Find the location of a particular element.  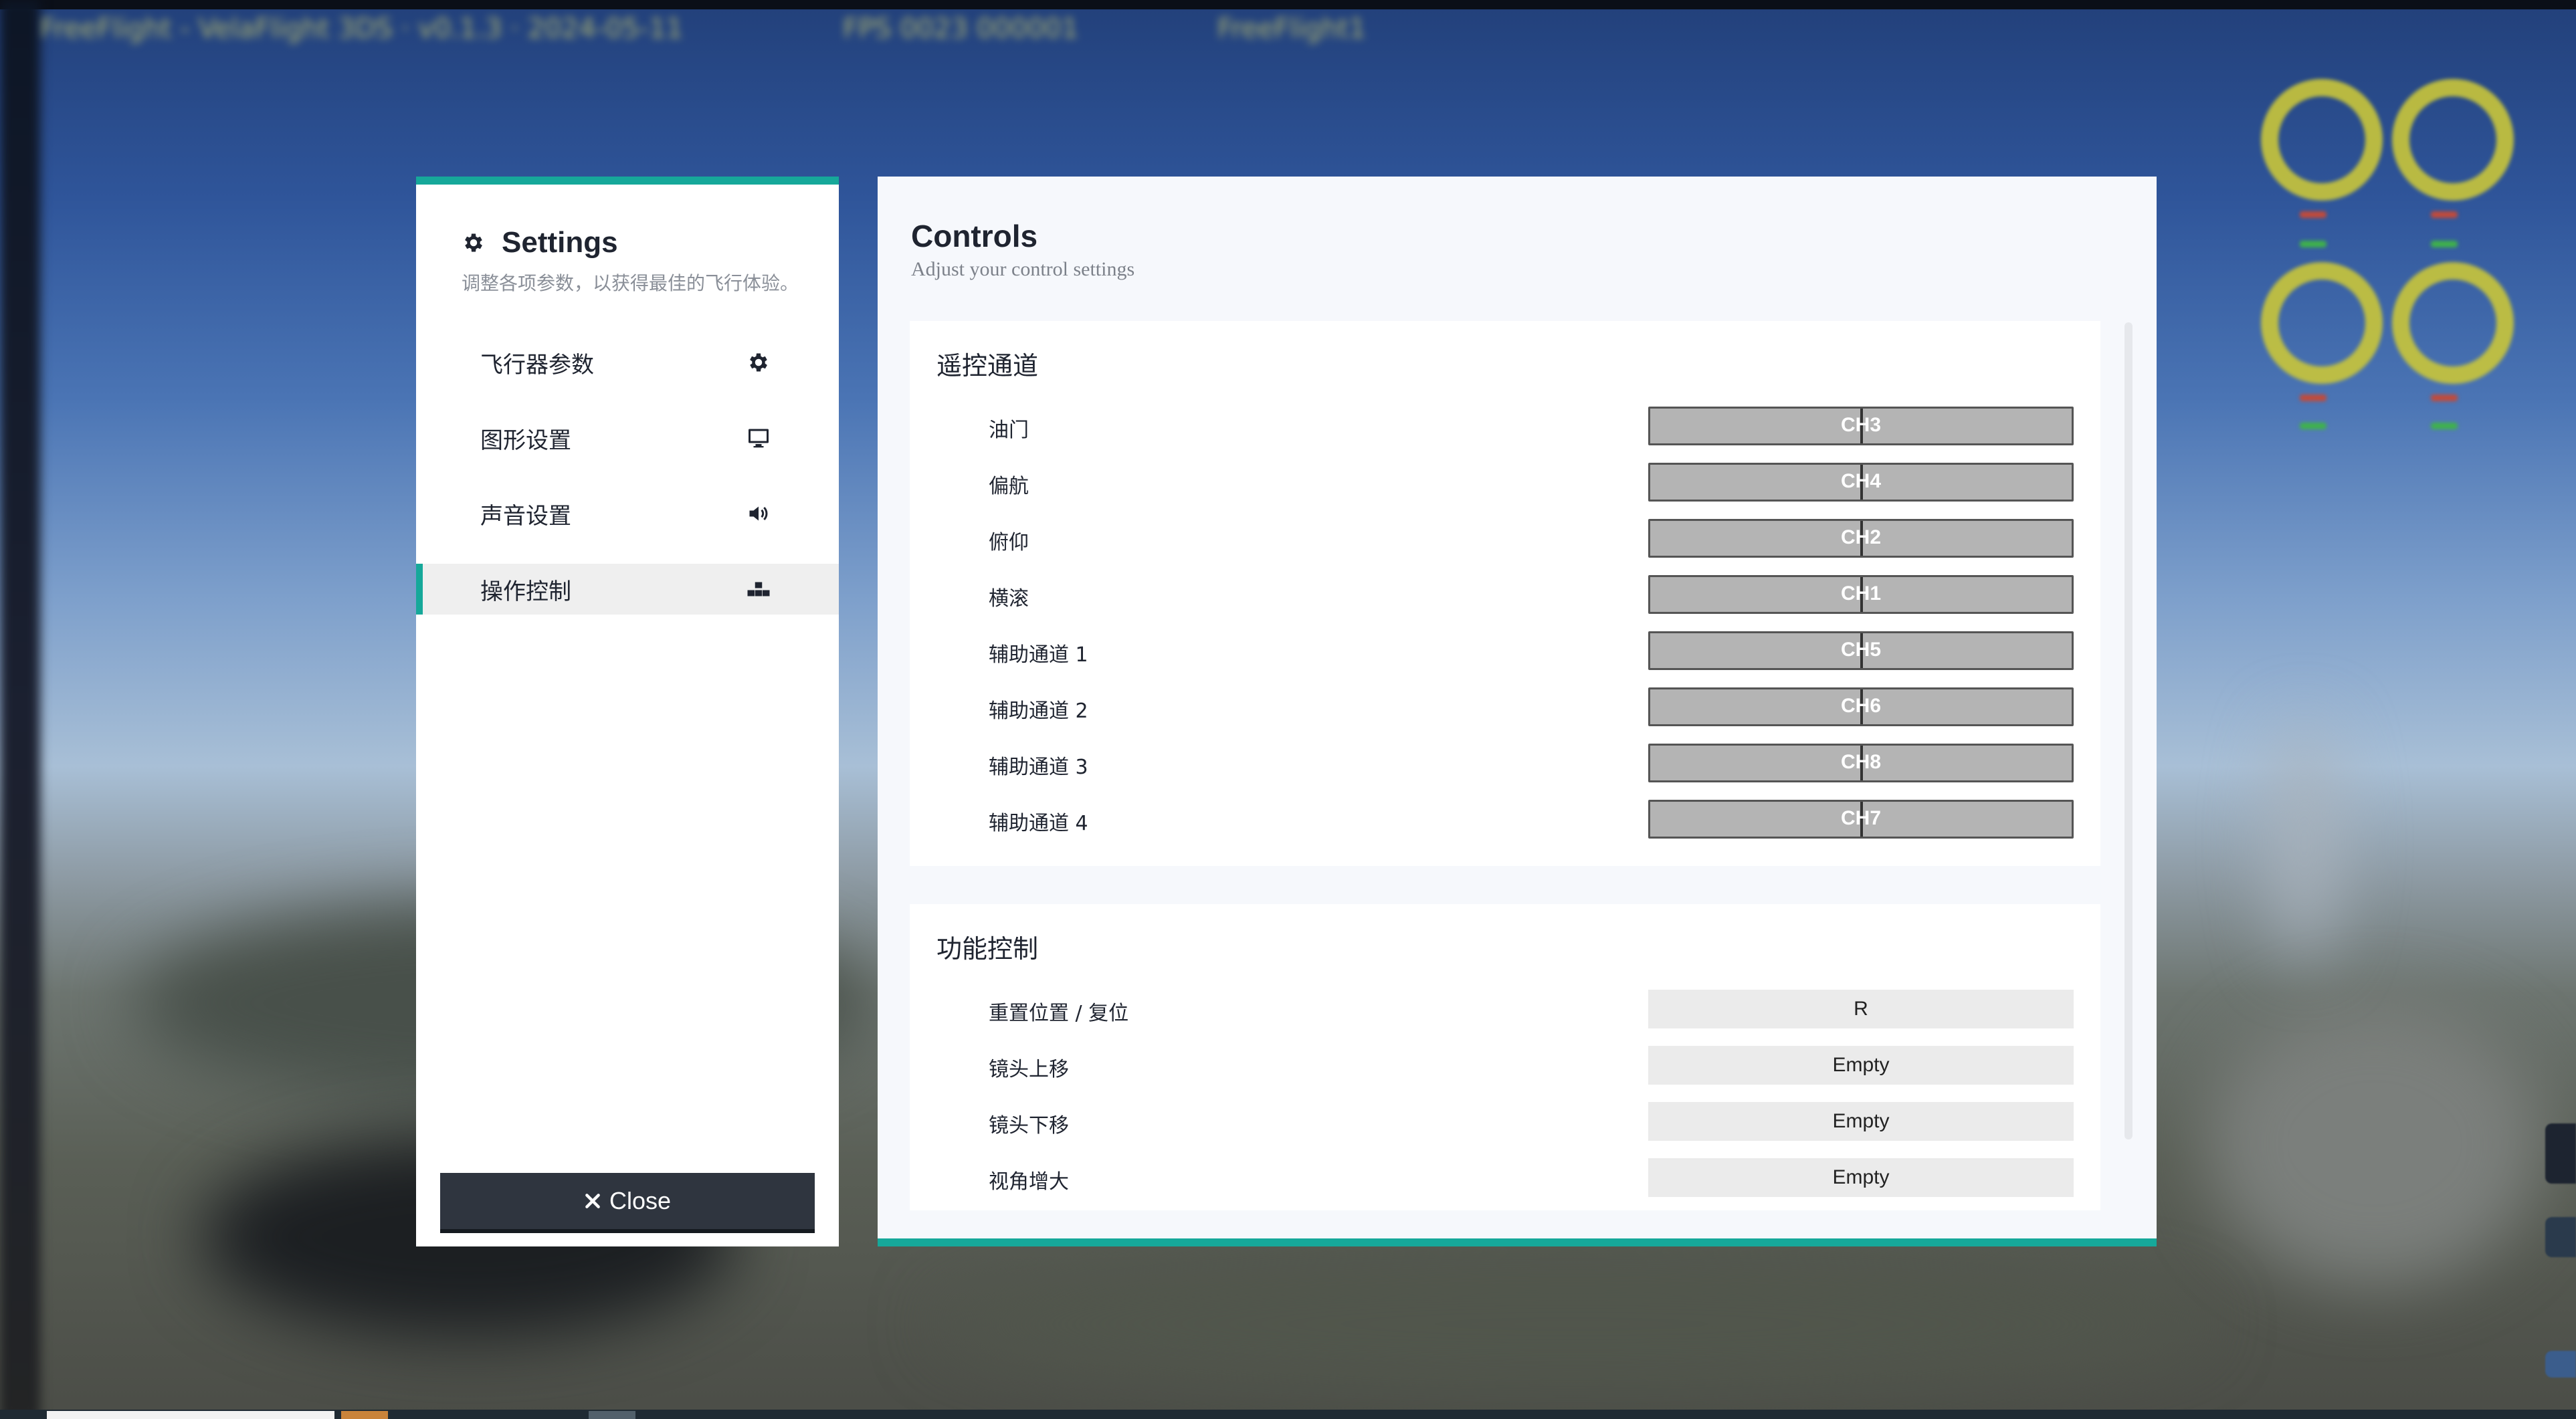

function-label: 镜头上移 is located at coordinates (1029, 1069).